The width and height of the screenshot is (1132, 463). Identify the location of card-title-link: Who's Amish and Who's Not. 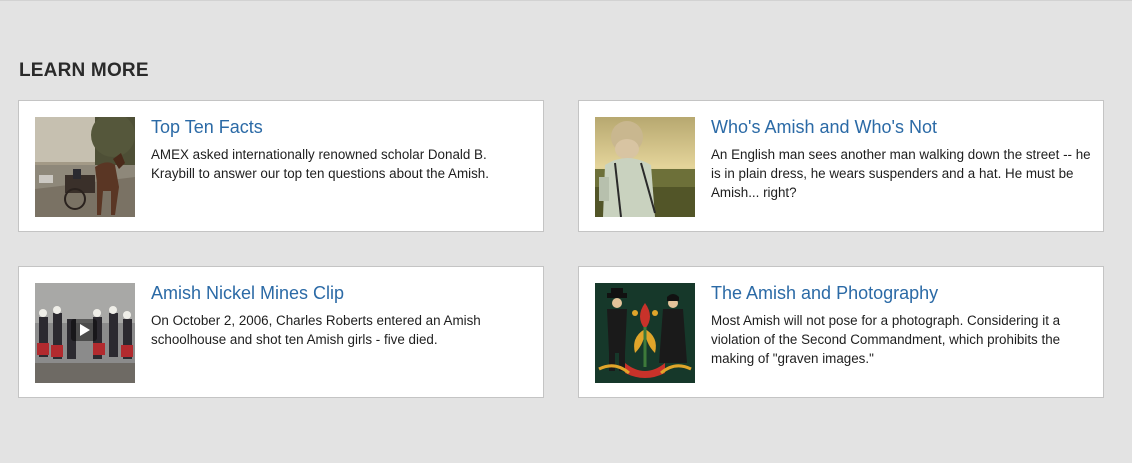
(824, 127).